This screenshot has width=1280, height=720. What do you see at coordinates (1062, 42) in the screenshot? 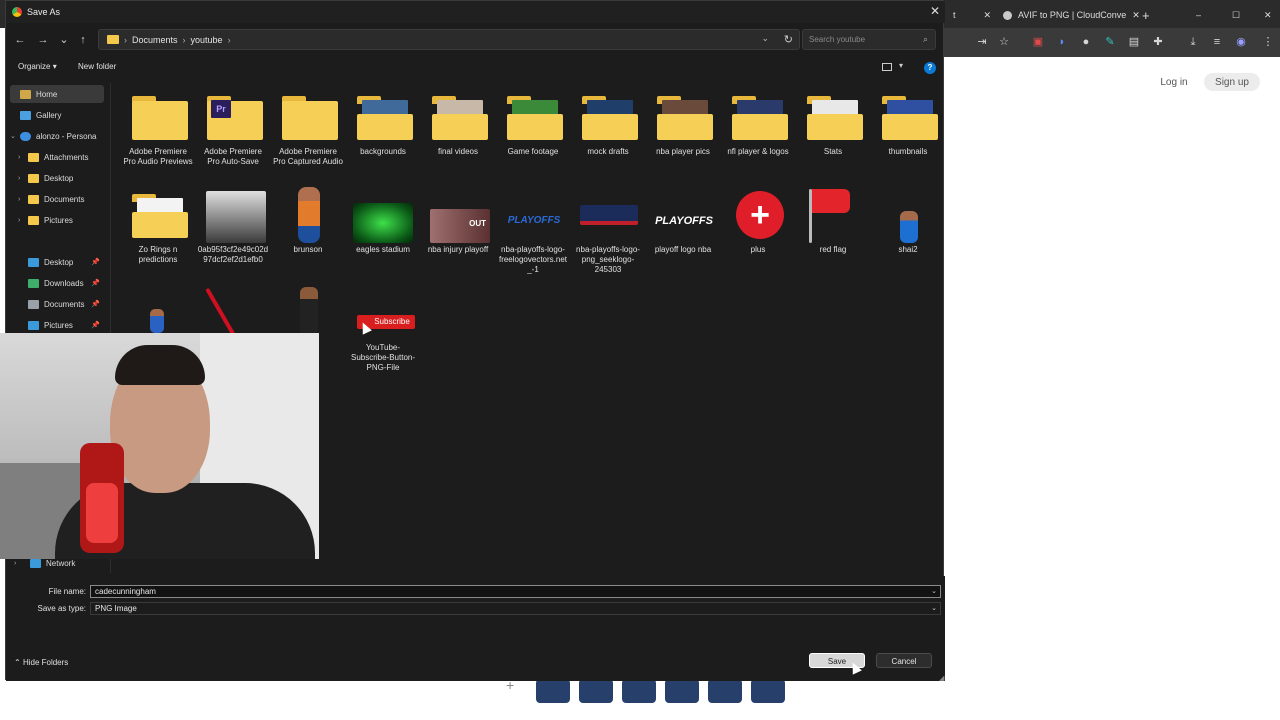
I see `extension-icon: ◗` at bounding box center [1062, 42].